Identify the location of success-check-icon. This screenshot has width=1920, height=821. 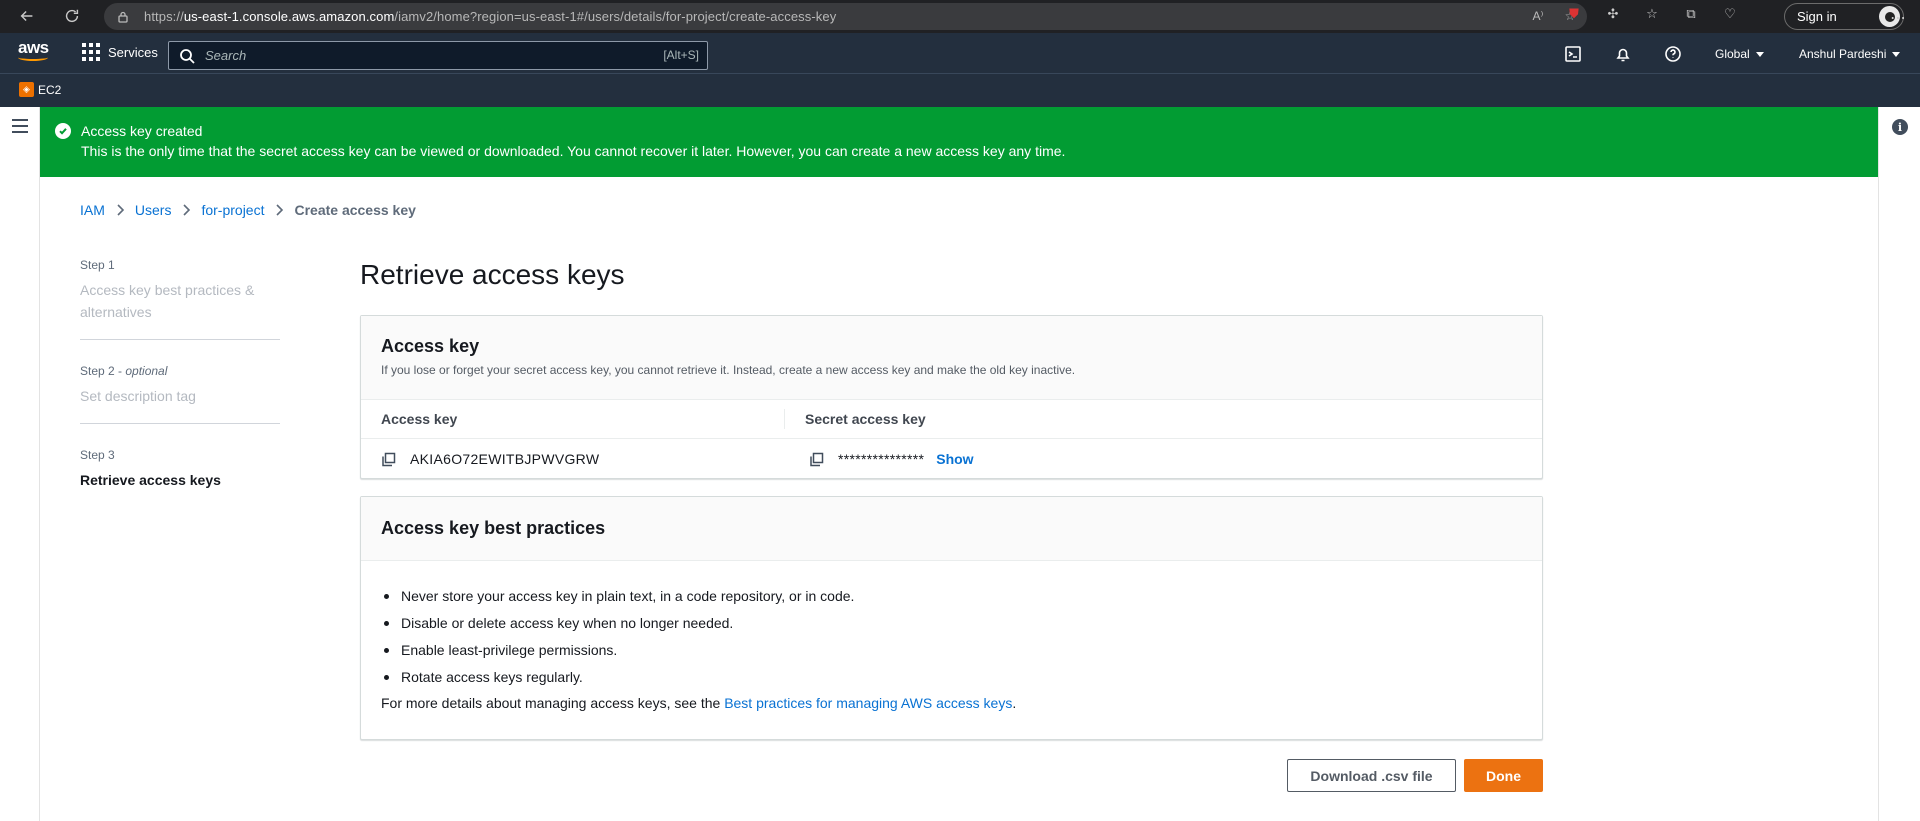
(63, 131).